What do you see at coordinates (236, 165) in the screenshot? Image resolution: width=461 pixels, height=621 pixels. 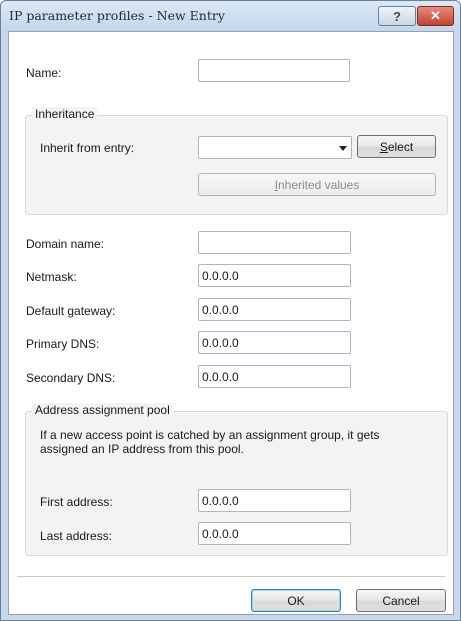 I see `inheritance-group` at bounding box center [236, 165].